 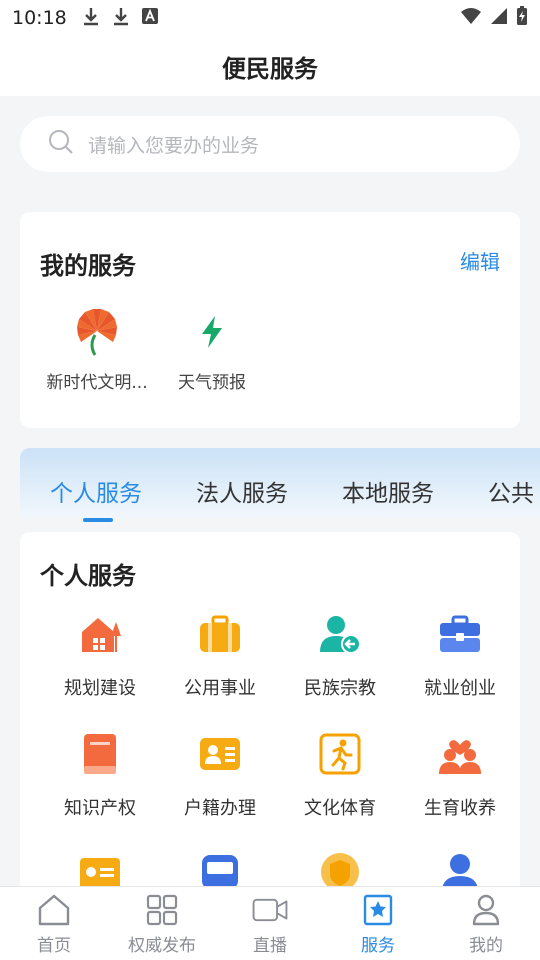 What do you see at coordinates (480, 260) in the screenshot?
I see `edit-button: 编辑` at bounding box center [480, 260].